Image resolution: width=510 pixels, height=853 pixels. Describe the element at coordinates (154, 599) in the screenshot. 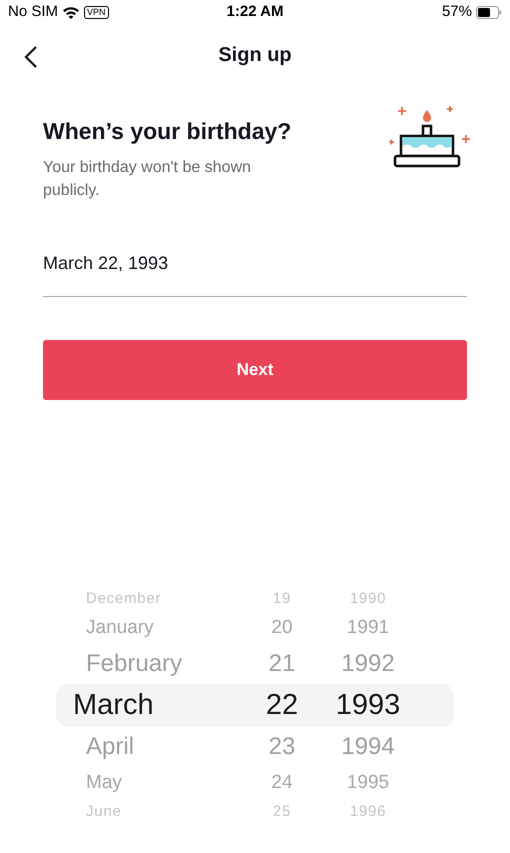

I see `month-option: December` at that location.